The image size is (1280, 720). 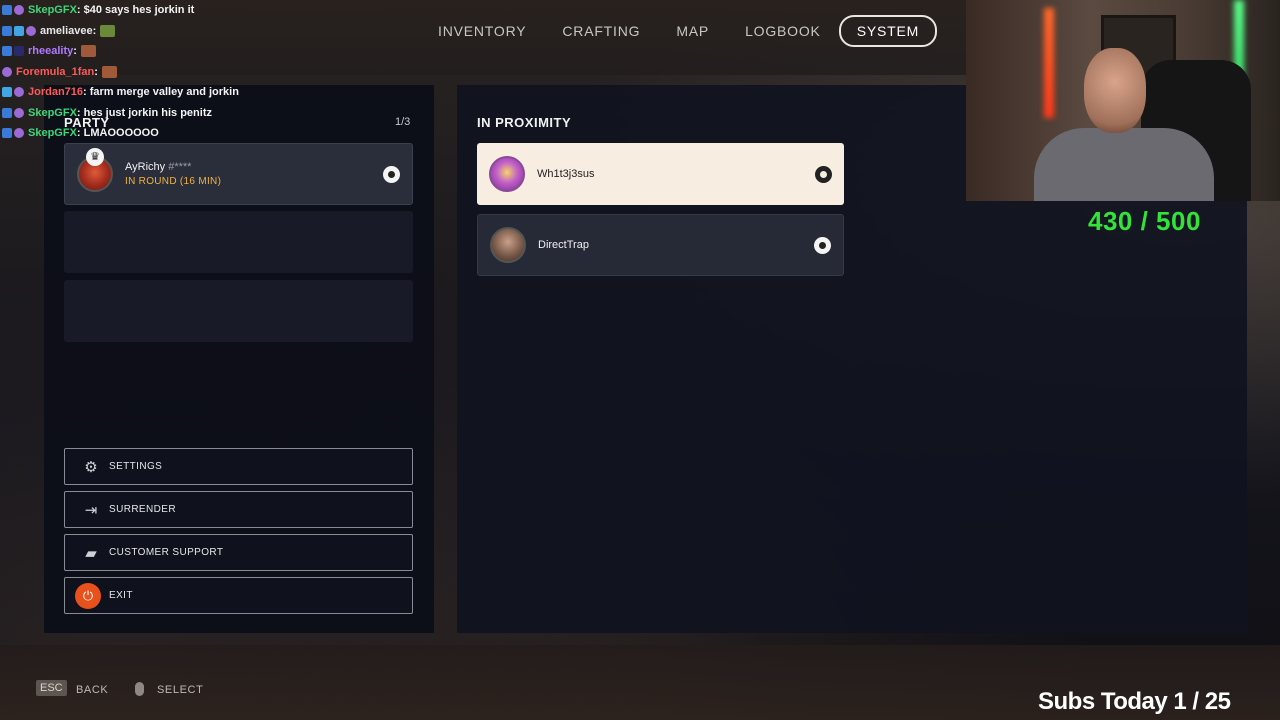 What do you see at coordinates (66, 30) in the screenshot?
I see `chat-username: ameliavee` at bounding box center [66, 30].